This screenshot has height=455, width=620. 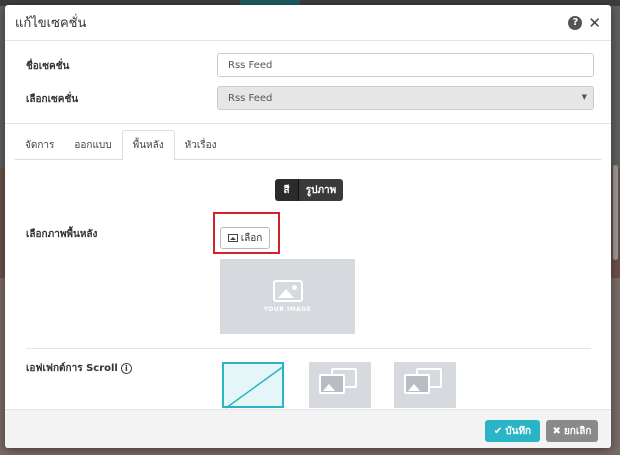 I want to click on help-icon: ?, so click(x=575, y=22).